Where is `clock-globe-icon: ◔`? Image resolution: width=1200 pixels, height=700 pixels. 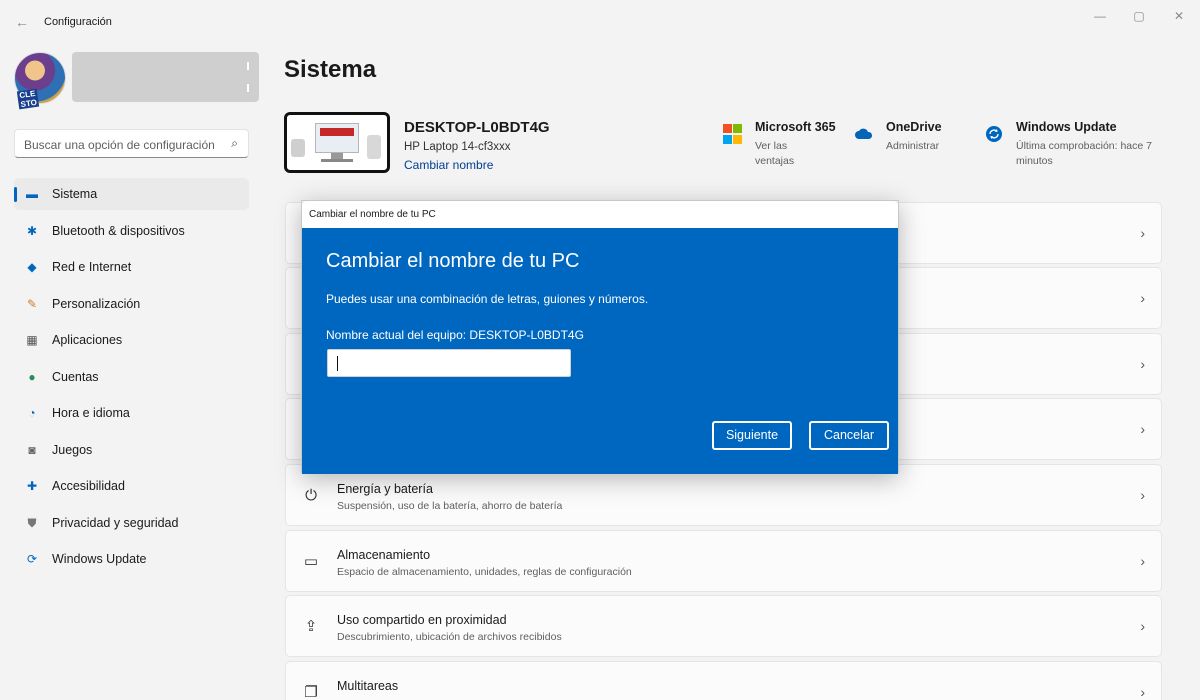 clock-globe-icon: ◔ is located at coordinates (32, 413).